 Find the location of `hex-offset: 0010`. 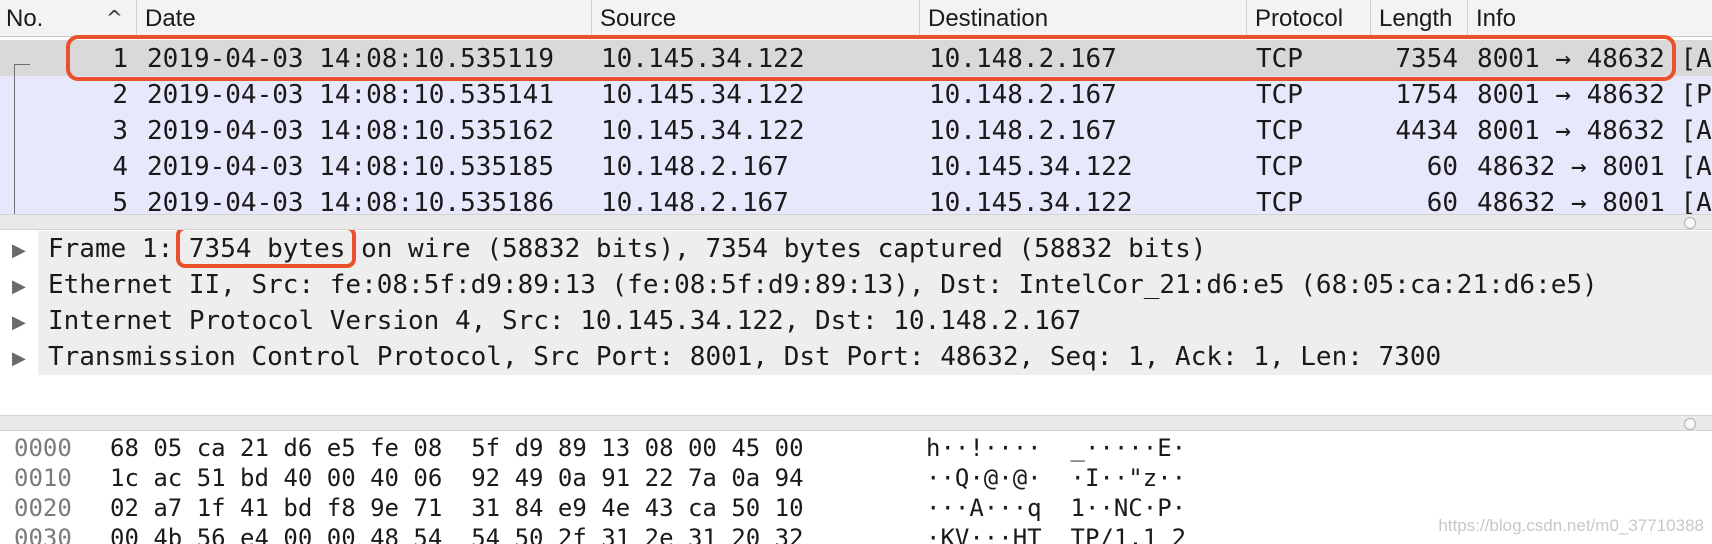

hex-offset: 0010 is located at coordinates (43, 478).